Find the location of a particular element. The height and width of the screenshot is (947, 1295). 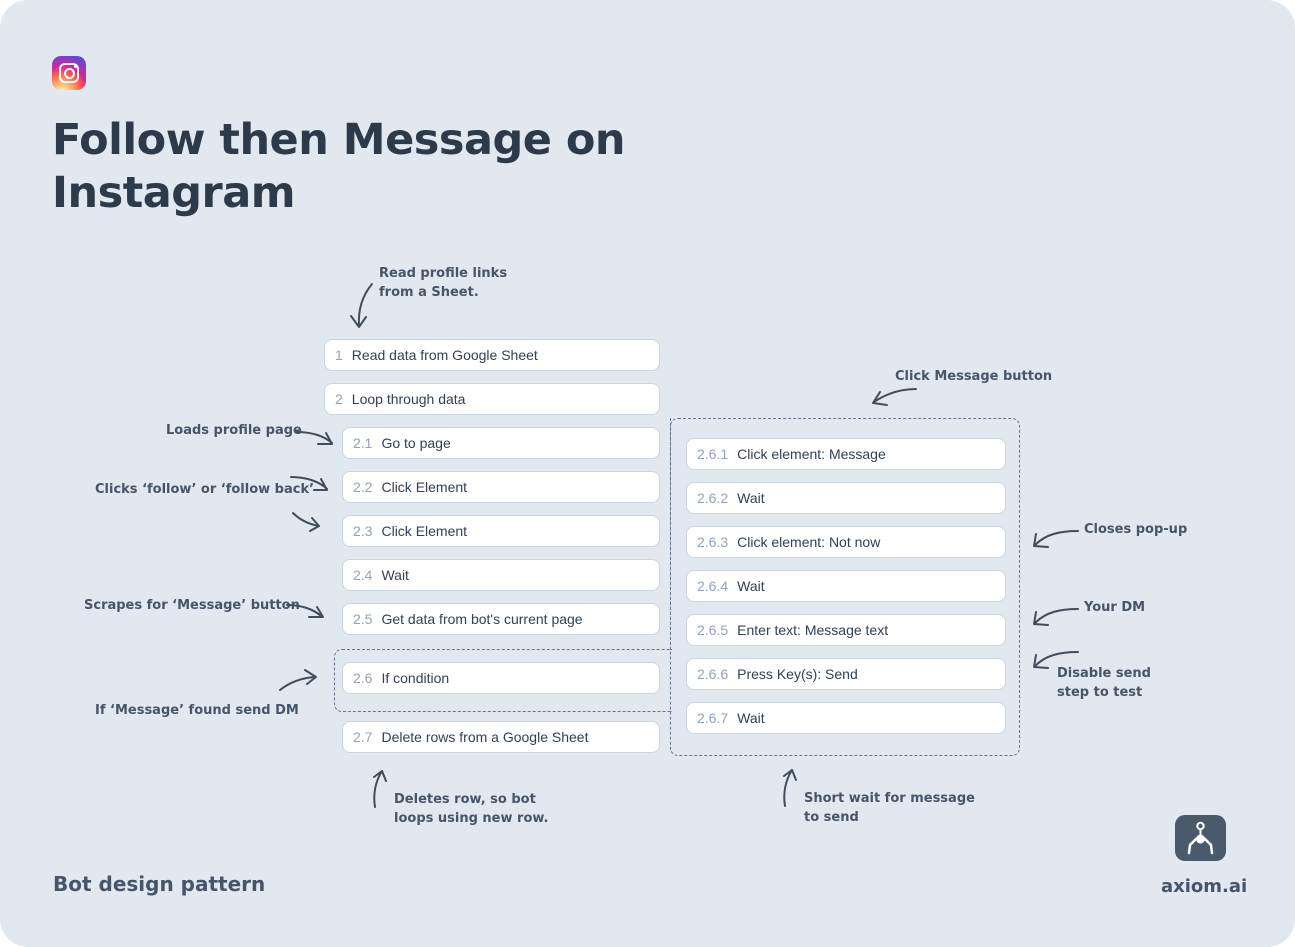

substep-wait: 2.6.4 Wait is located at coordinates (846, 586).